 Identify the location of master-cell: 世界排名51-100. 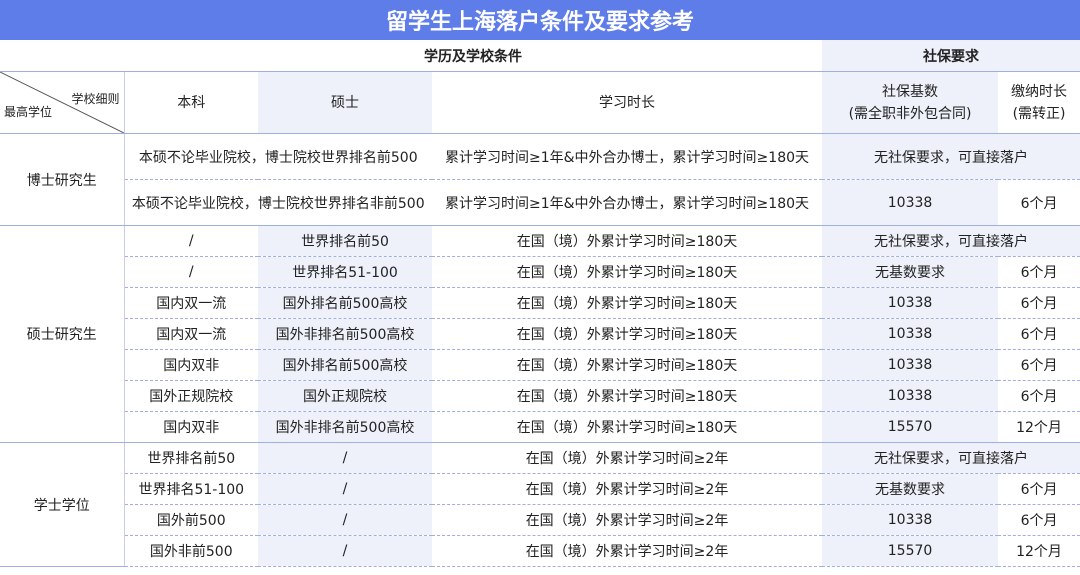
(345, 272).